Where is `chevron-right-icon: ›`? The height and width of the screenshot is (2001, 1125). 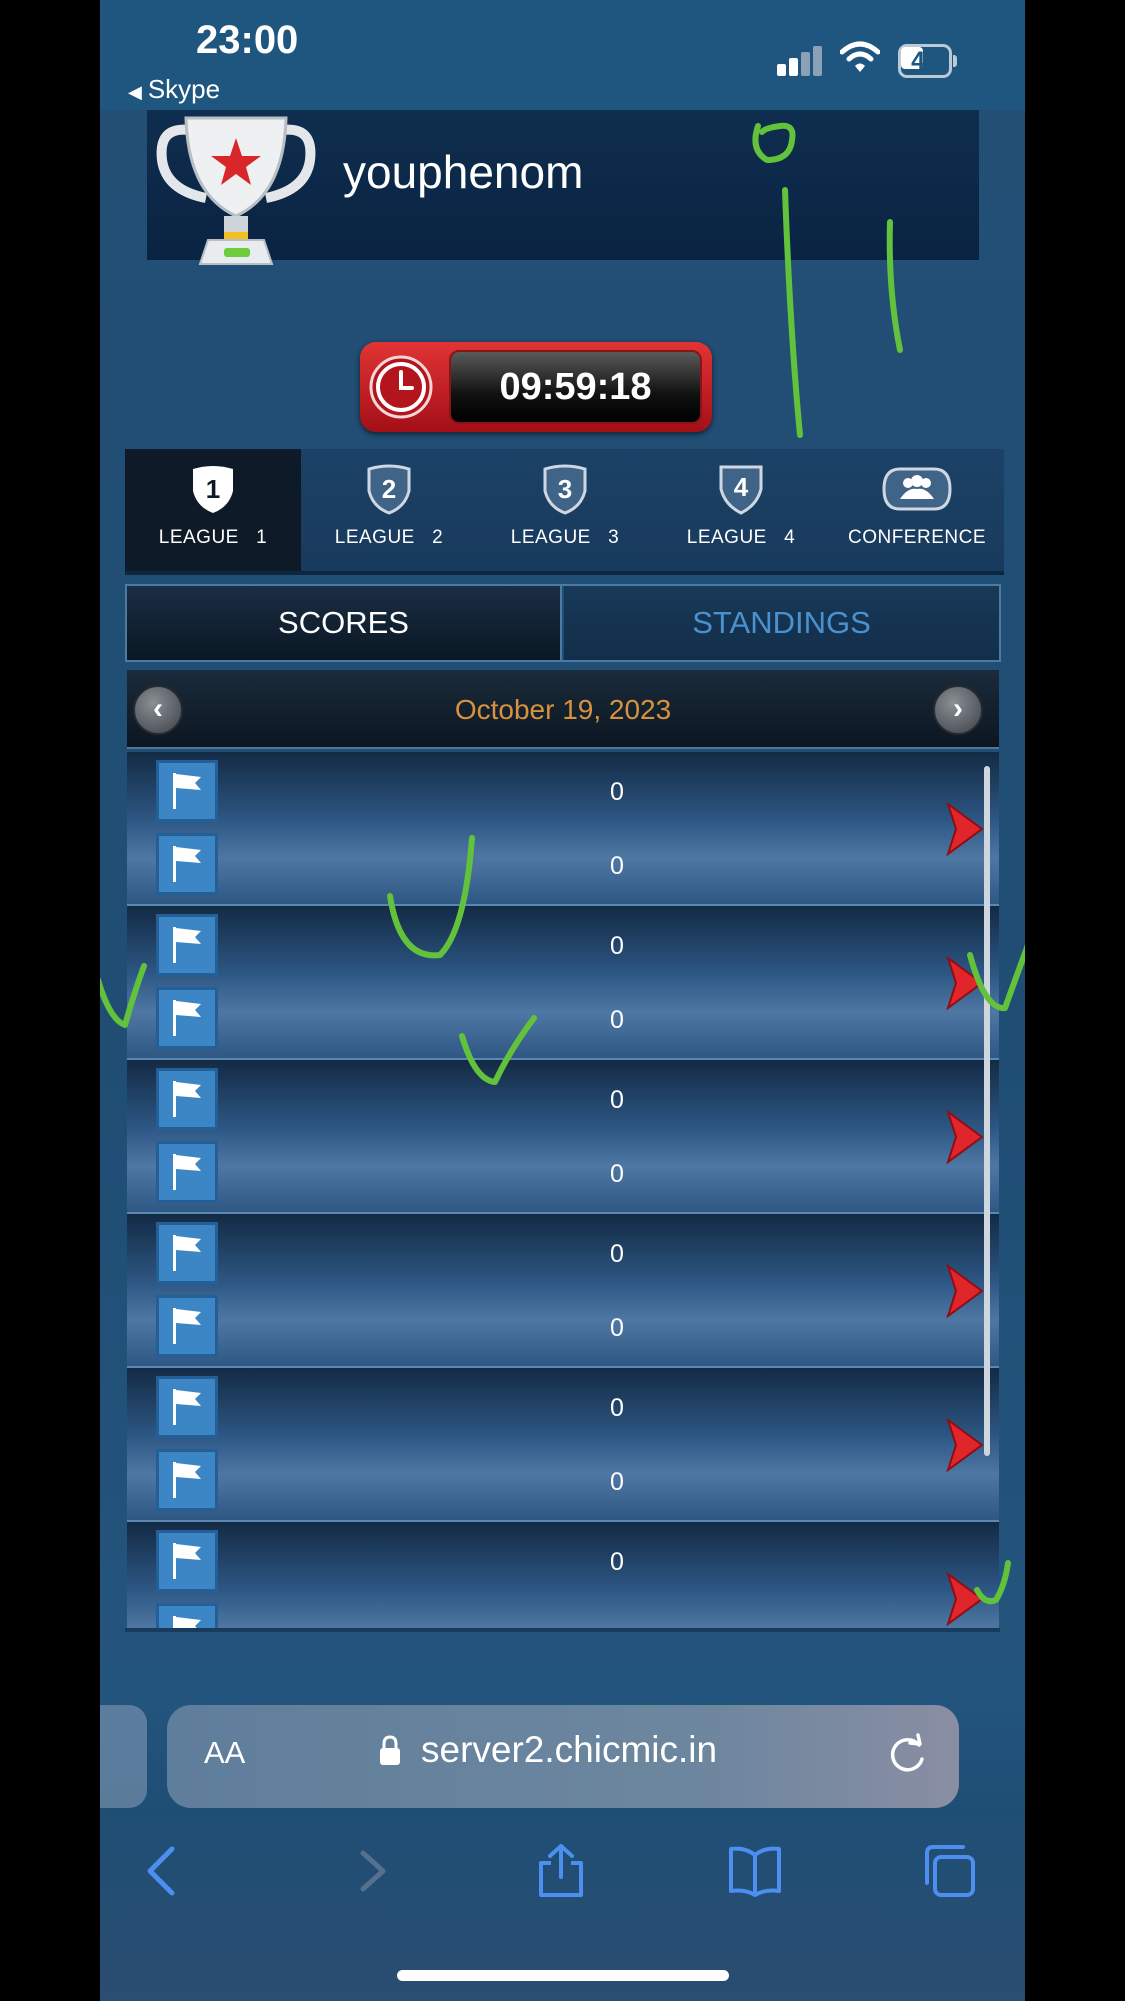 chevron-right-icon: › is located at coordinates (958, 708).